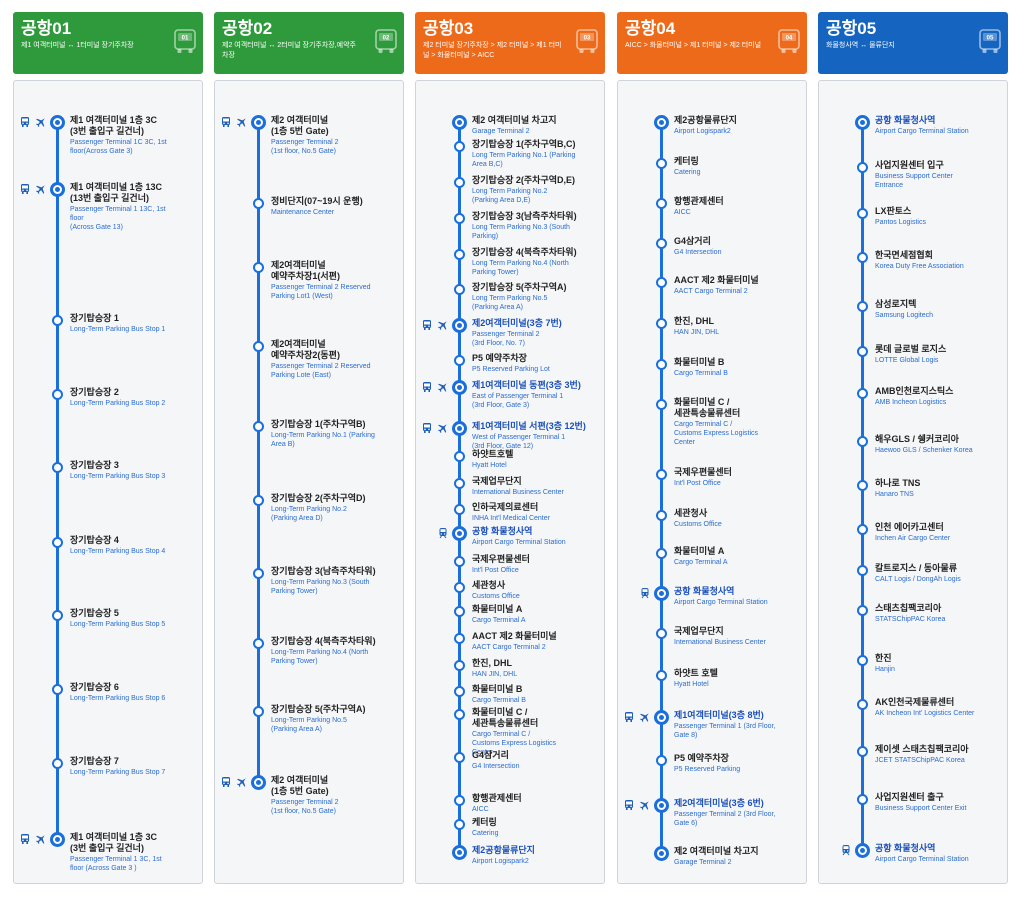  Describe the element at coordinates (499, 358) in the screenshot. I see `stop-name-ko: P5 예약주차장` at that location.